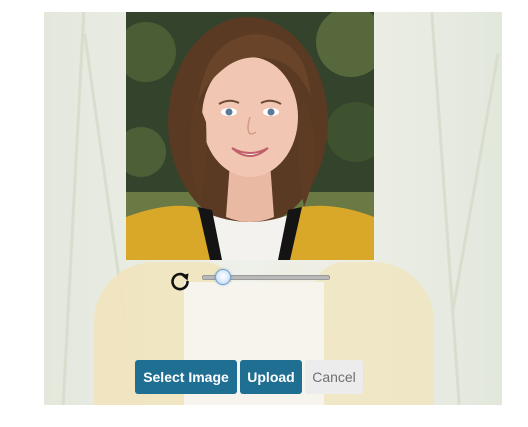  I want to click on select-image-button: Select Image, so click(186, 377).